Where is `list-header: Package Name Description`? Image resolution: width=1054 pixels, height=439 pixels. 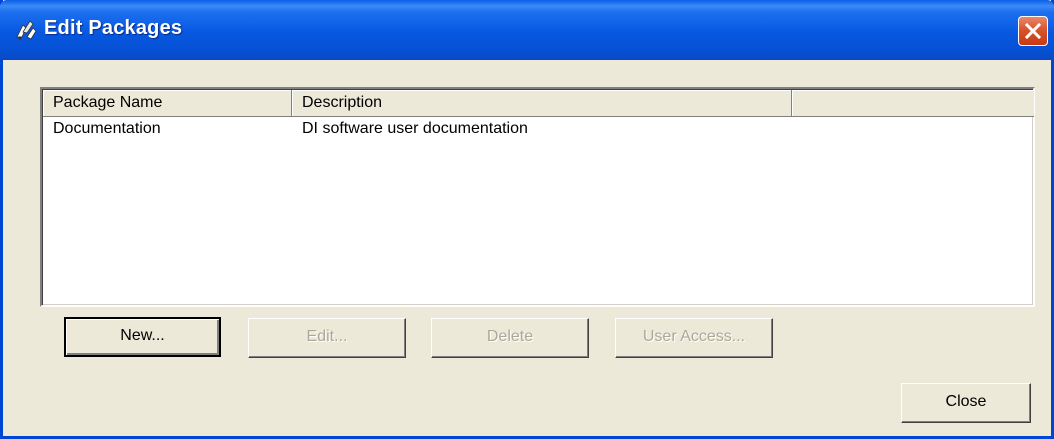
list-header: Package Name Description is located at coordinates (538, 103).